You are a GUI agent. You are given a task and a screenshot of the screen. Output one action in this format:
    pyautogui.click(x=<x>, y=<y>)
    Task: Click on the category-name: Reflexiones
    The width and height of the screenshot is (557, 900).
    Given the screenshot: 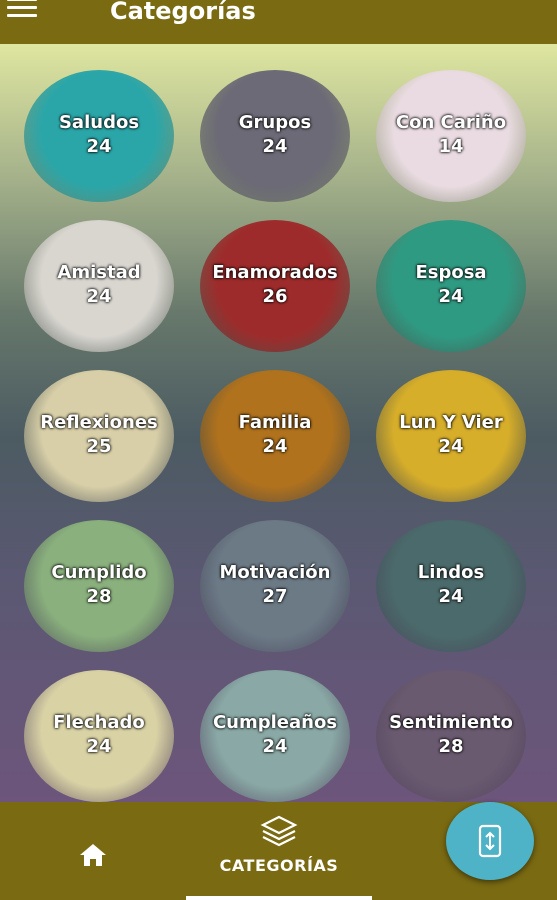 What is the action you would take?
    pyautogui.click(x=99, y=422)
    